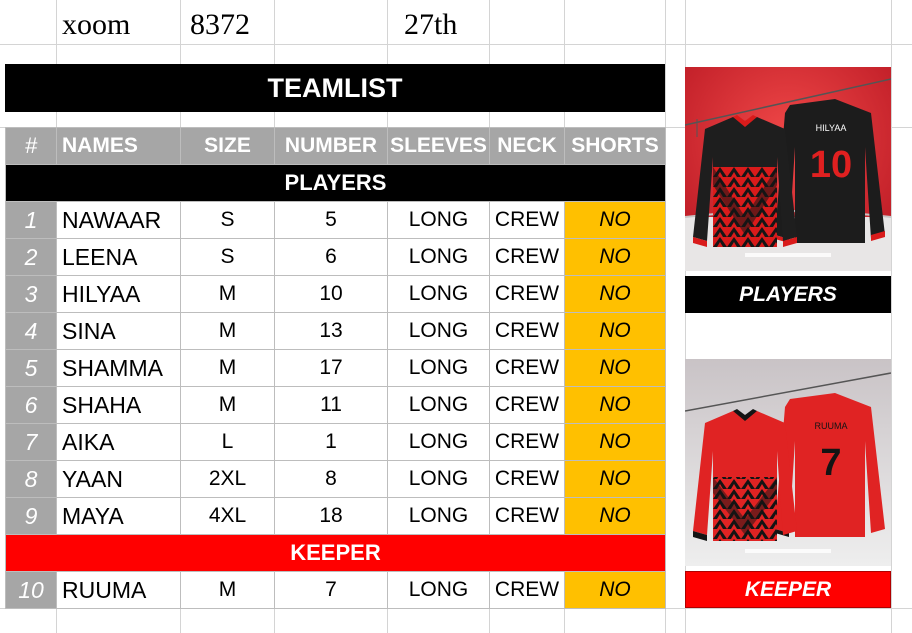  I want to click on cell-index: 10, so click(31, 590).